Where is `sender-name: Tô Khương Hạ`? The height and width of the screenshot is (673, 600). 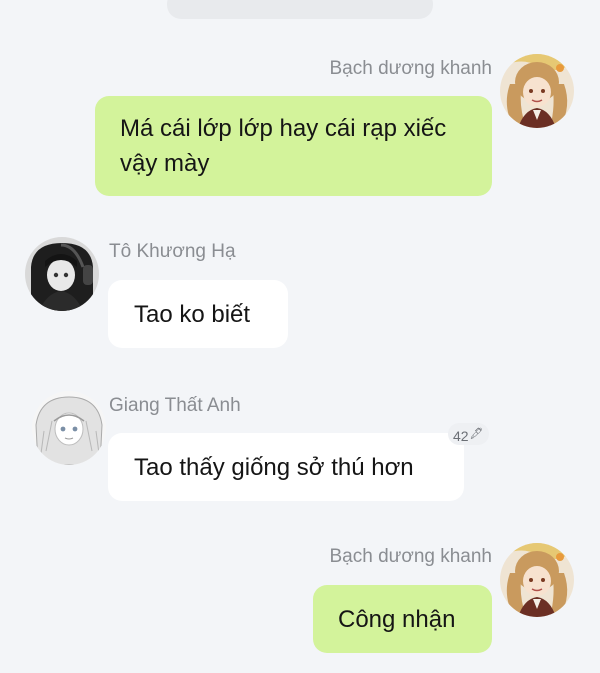
sender-name: Tô Khương Hạ is located at coordinates (172, 251).